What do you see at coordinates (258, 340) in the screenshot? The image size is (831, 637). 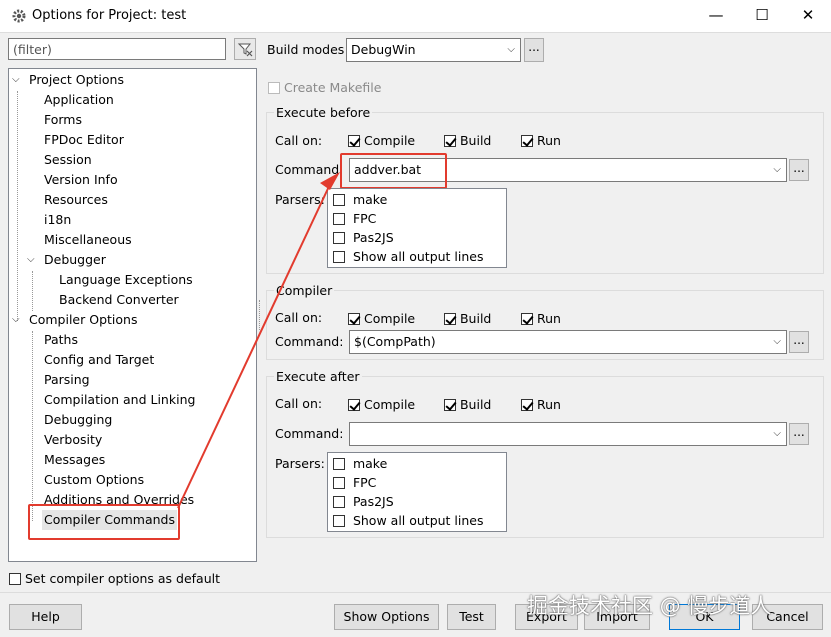 I see `annotation-arrow` at bounding box center [258, 340].